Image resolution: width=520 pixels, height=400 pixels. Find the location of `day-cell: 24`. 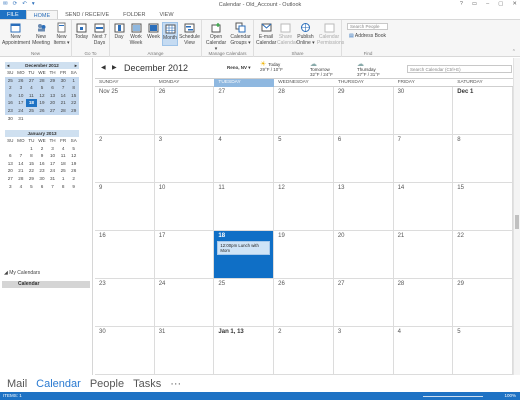

day-cell: 24 is located at coordinates (184, 303).